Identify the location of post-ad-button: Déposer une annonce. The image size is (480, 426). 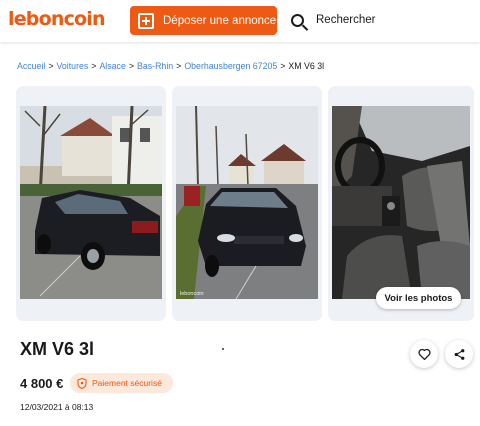
(203, 20).